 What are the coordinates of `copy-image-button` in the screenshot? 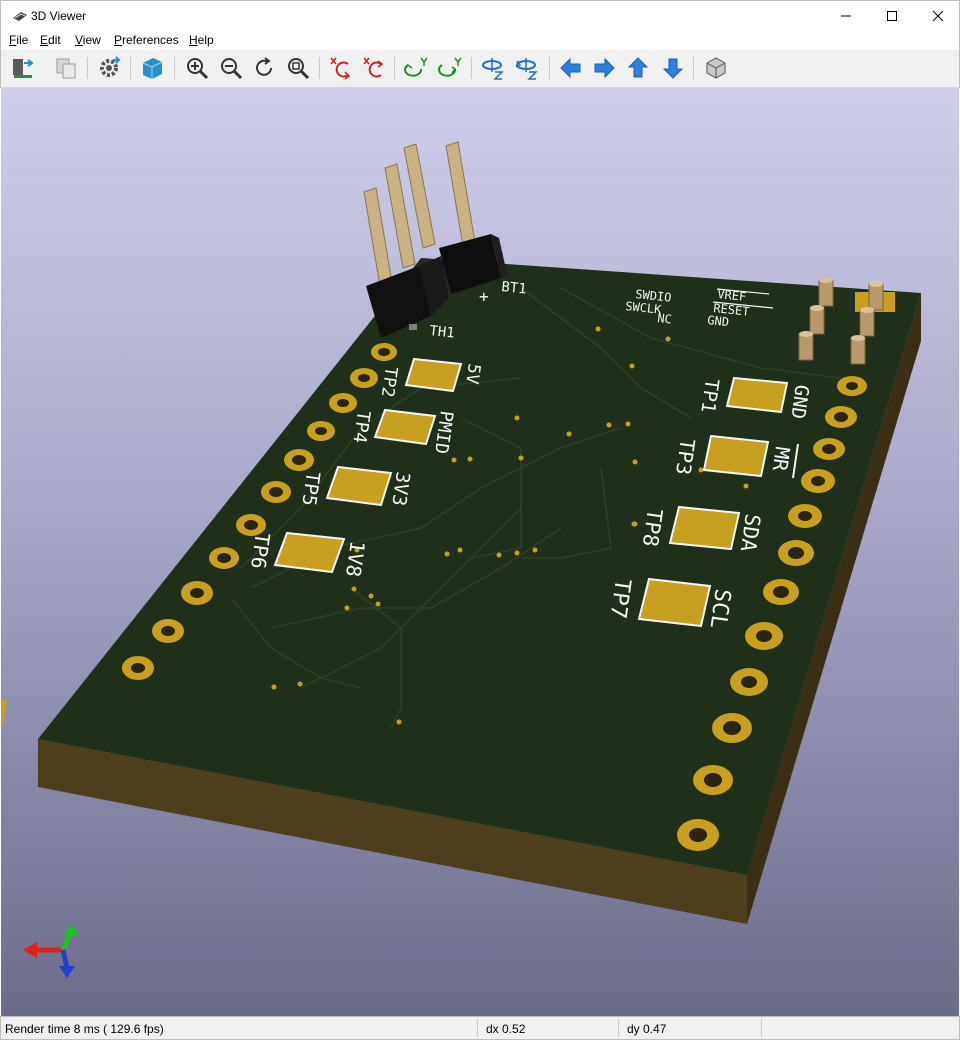 It's located at (66, 68).